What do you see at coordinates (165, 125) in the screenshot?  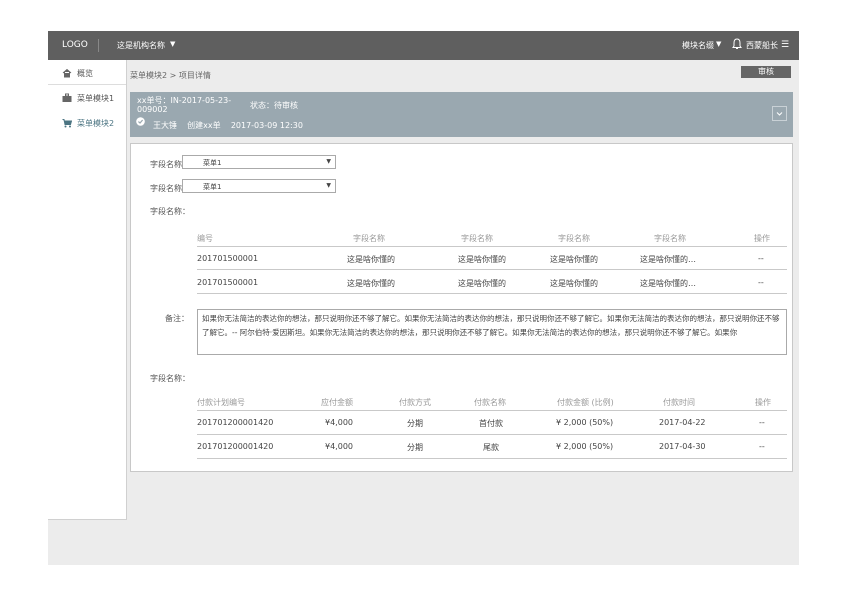 I see `creator-name: 王大锤` at bounding box center [165, 125].